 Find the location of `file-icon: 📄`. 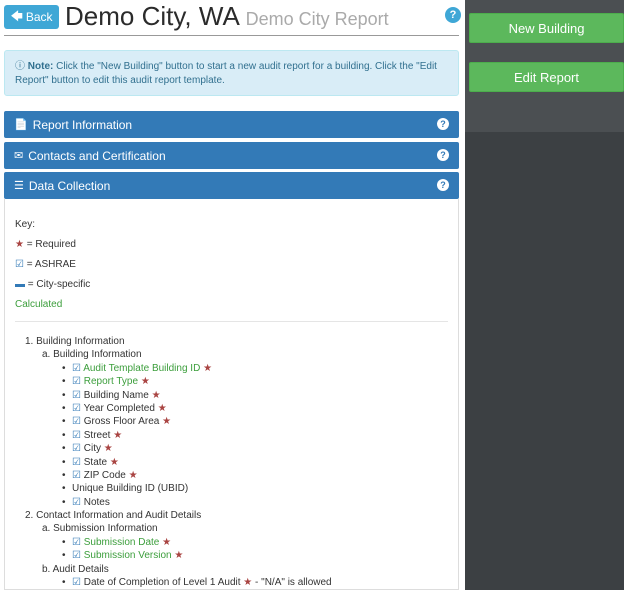

file-icon: 📄 is located at coordinates (21, 125).